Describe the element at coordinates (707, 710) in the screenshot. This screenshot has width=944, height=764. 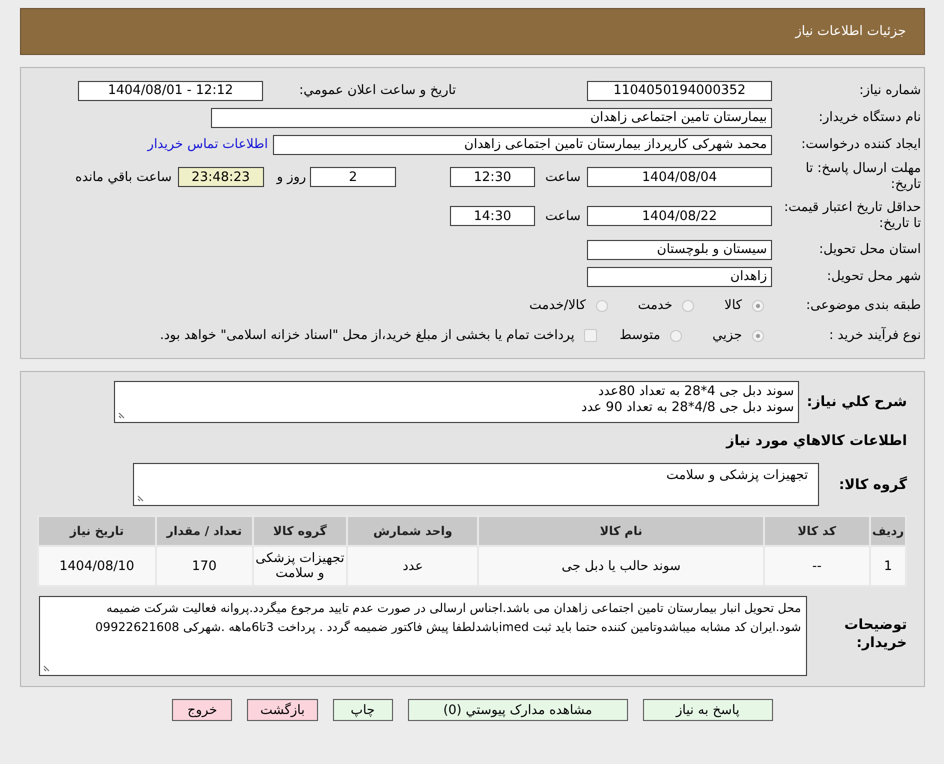
I see `action-button: پاسخ به نیاز` at that location.